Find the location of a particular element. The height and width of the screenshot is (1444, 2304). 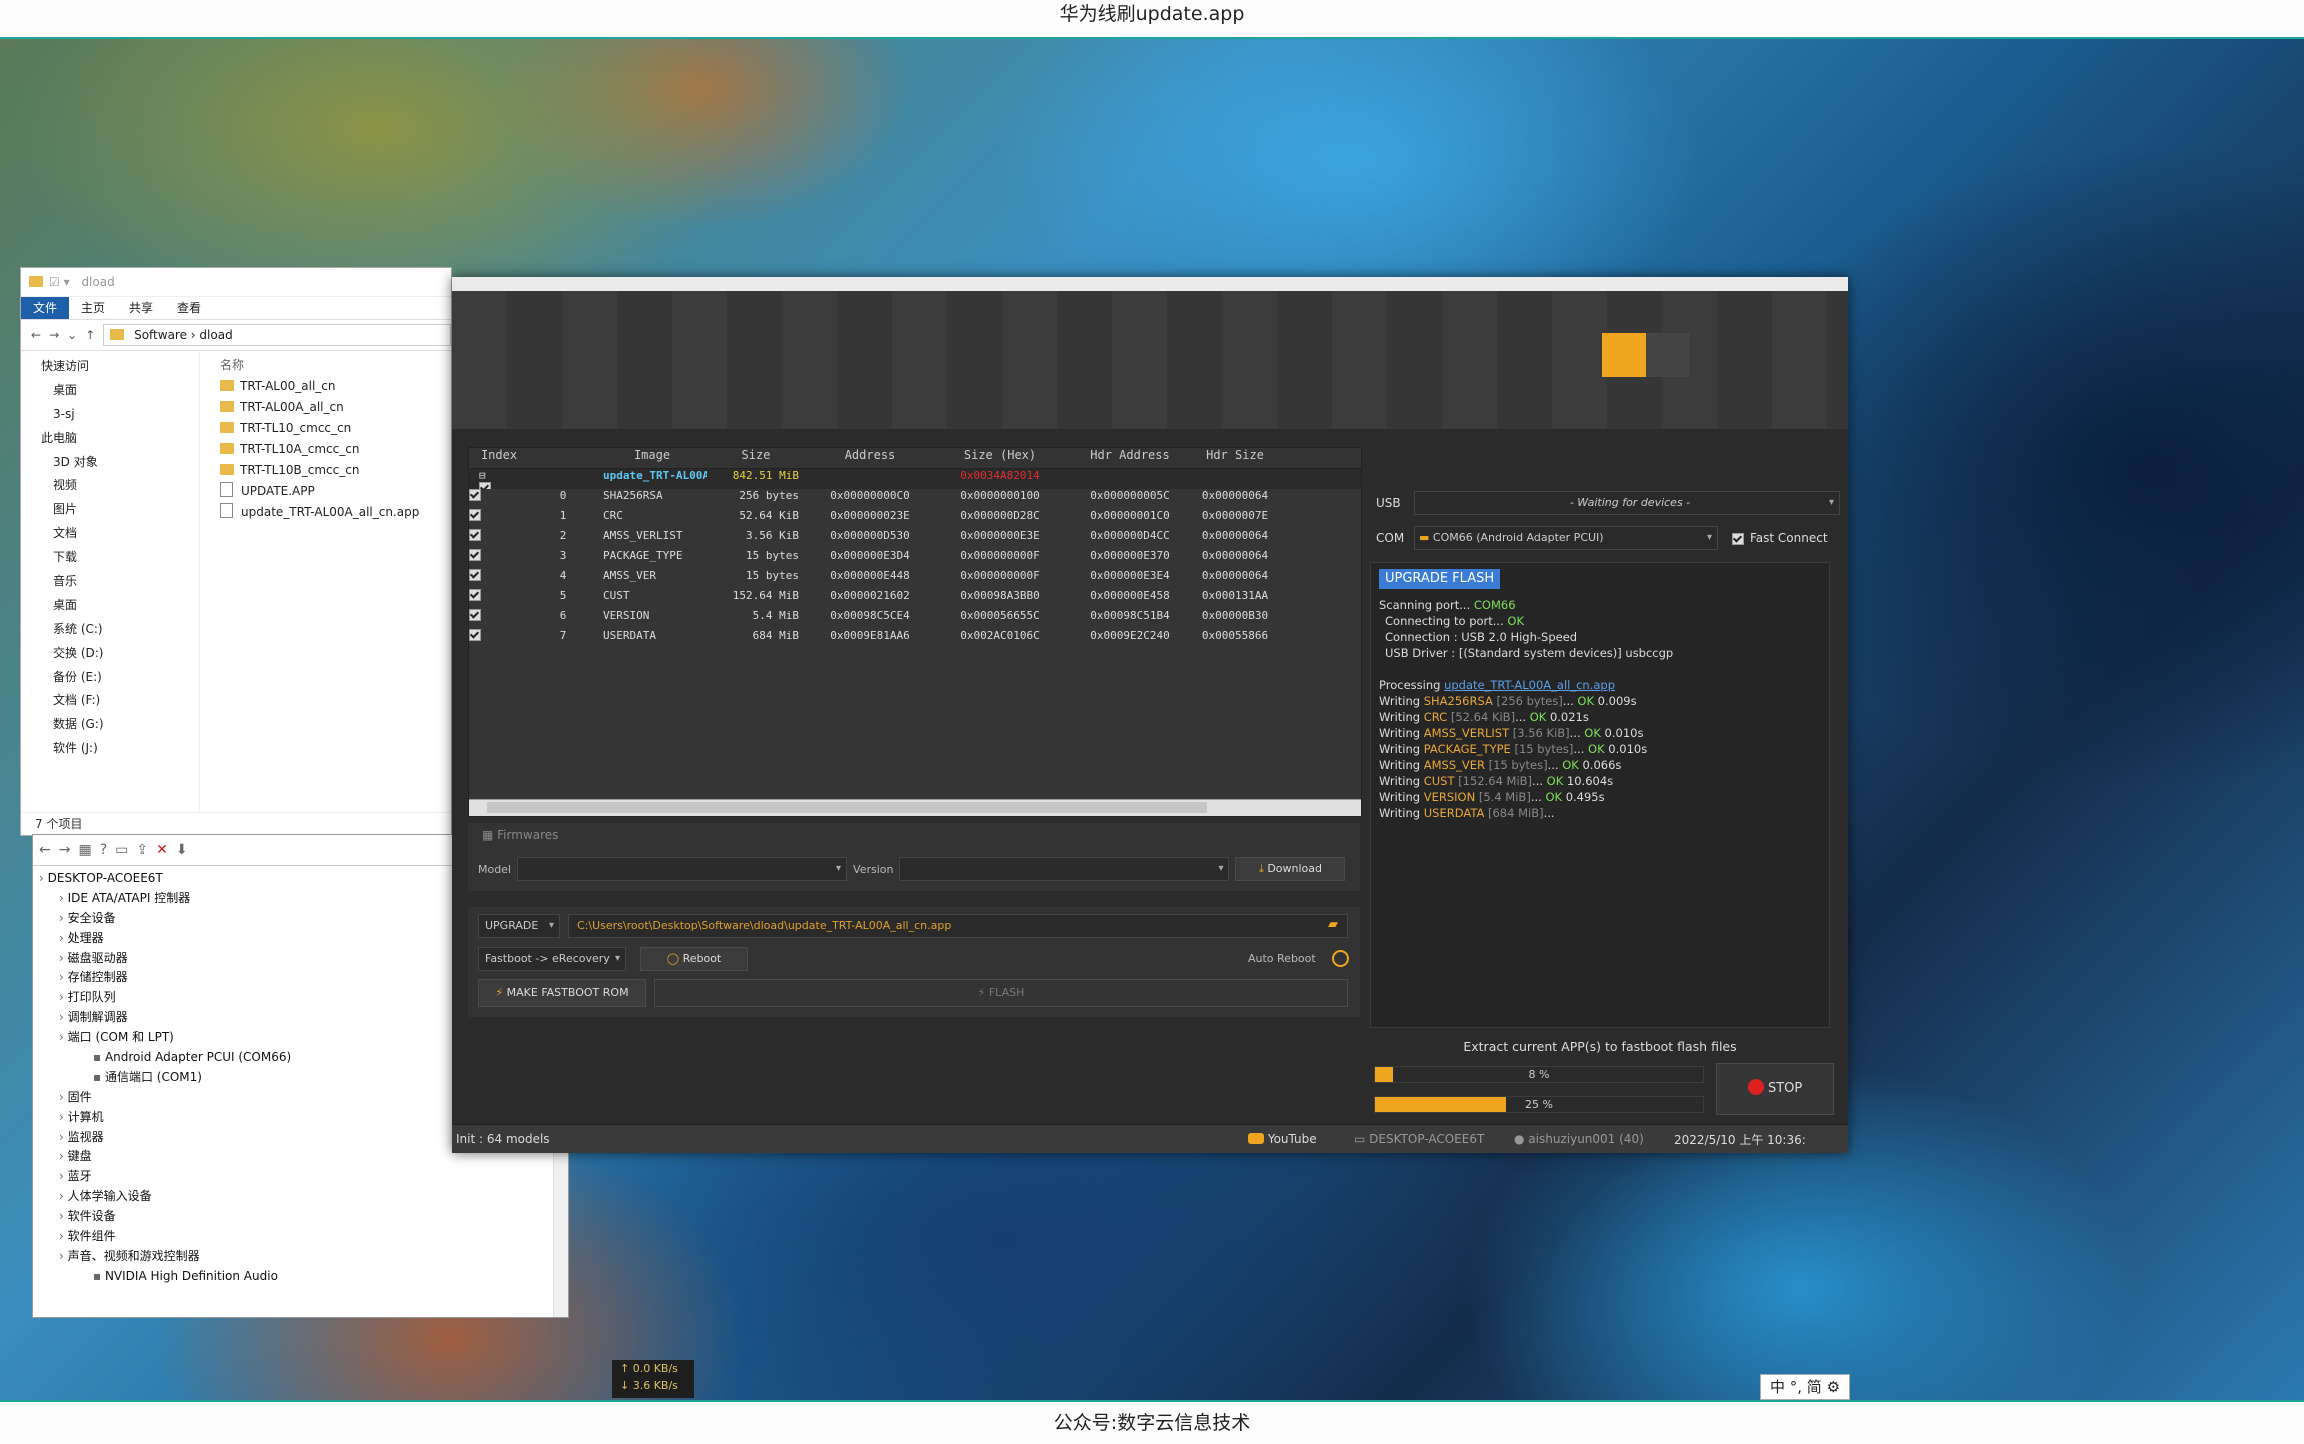

tree-item: ▪ NVIDIA High Definition Audio is located at coordinates (300, 1276).